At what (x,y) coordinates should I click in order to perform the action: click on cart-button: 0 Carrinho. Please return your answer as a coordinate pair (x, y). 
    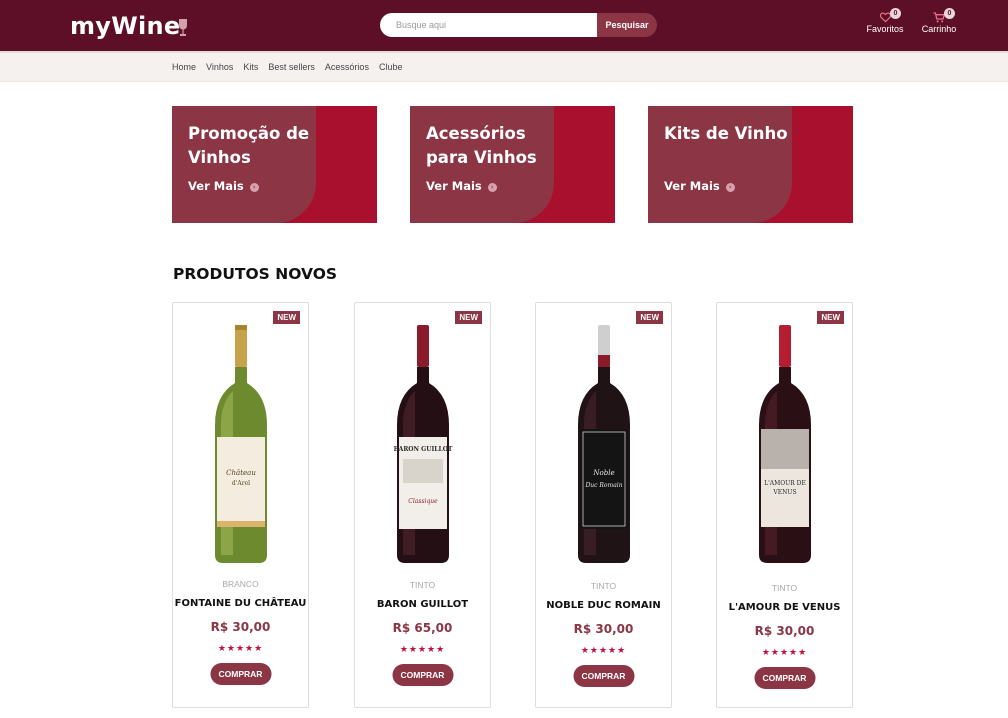
    Looking at the image, I should click on (939, 21).